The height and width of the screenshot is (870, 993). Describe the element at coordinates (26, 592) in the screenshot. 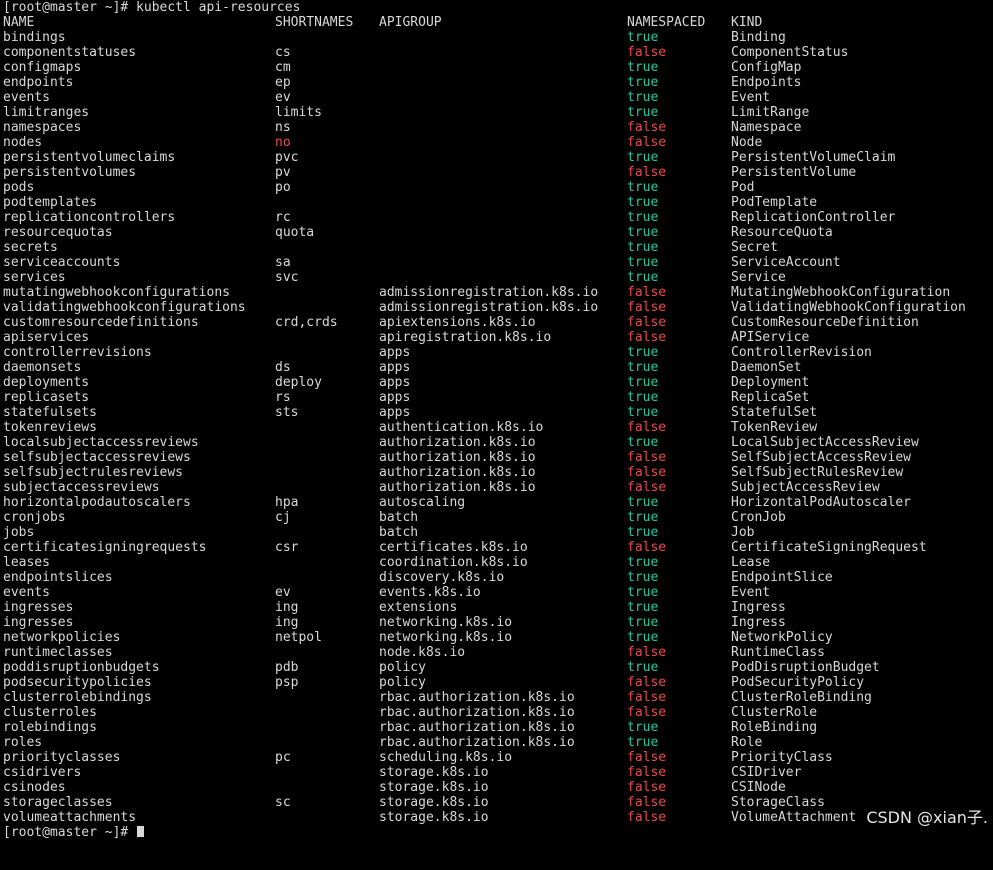

I see `cell-name: events` at that location.